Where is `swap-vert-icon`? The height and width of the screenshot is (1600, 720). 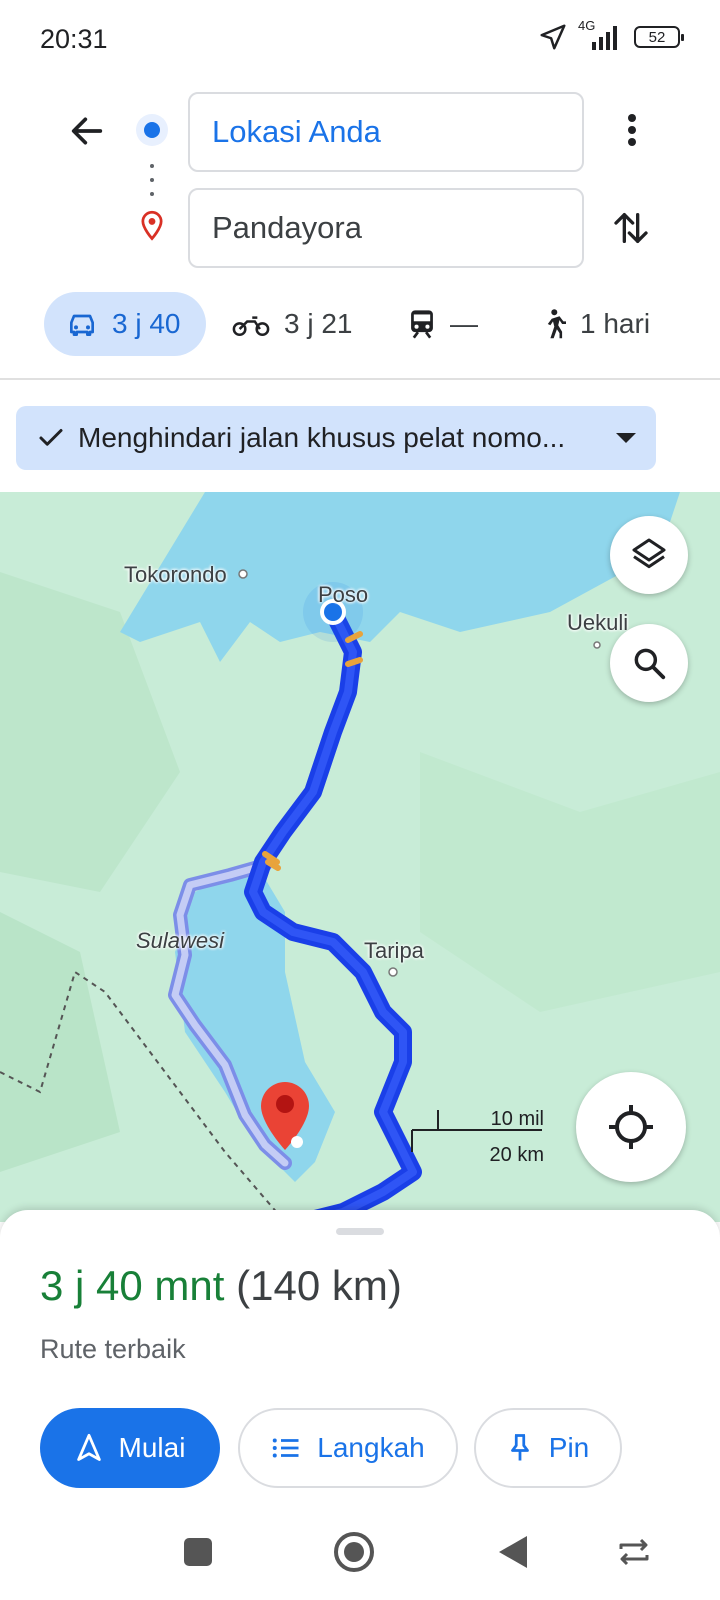 swap-vert-icon is located at coordinates (631, 228).